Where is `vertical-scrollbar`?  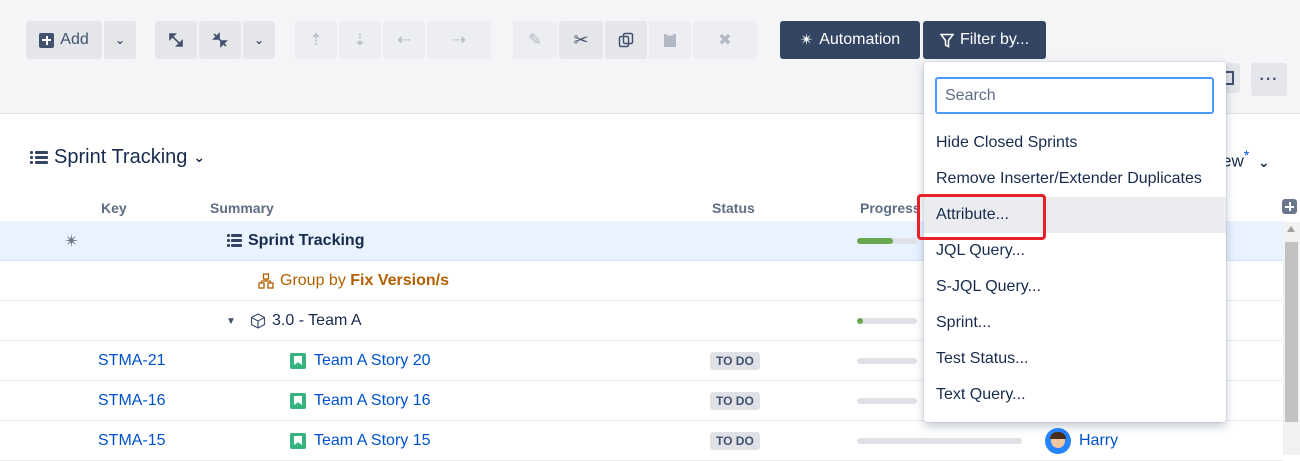 vertical-scrollbar is located at coordinates (1291, 338).